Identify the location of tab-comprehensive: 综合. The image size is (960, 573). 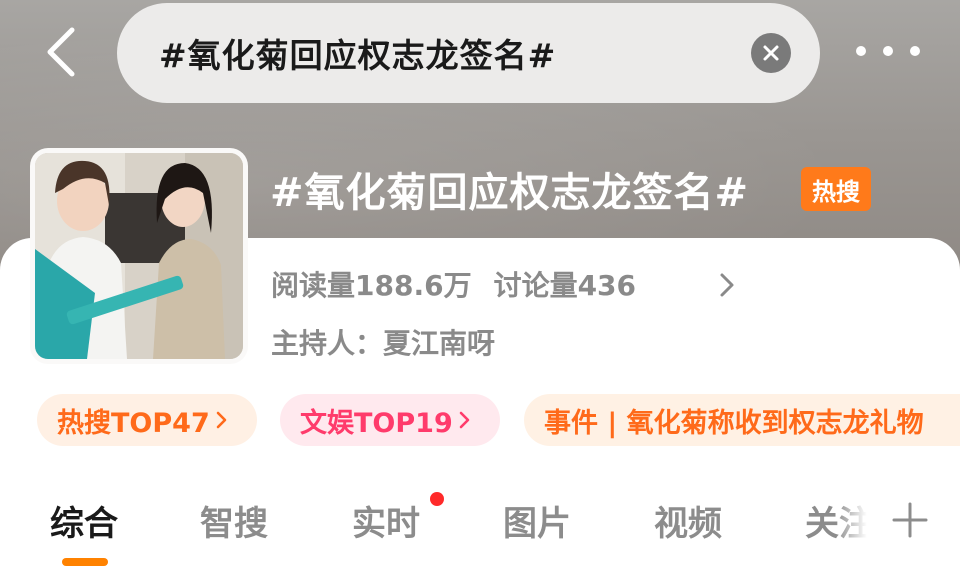
(84, 520).